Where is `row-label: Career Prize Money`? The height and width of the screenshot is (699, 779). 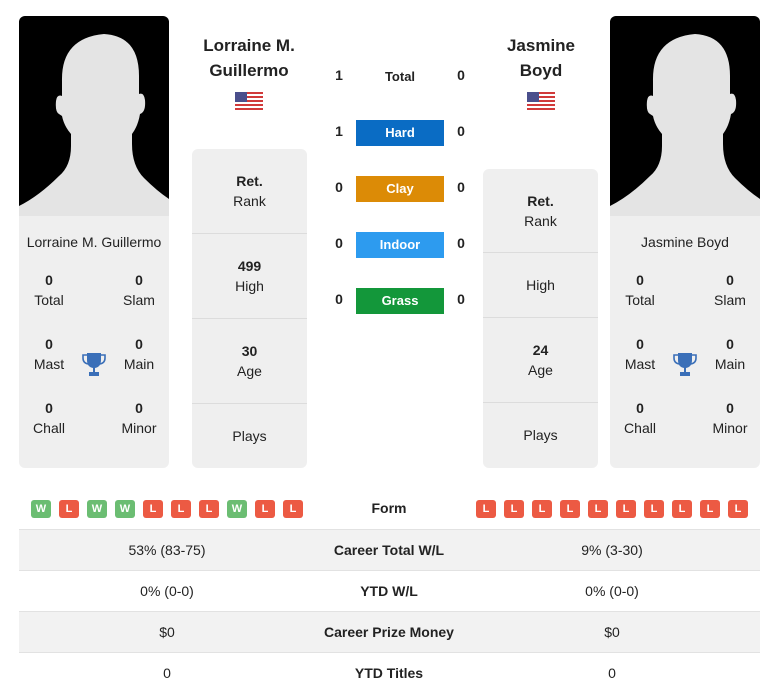
row-label: Career Prize Money is located at coordinates (389, 632).